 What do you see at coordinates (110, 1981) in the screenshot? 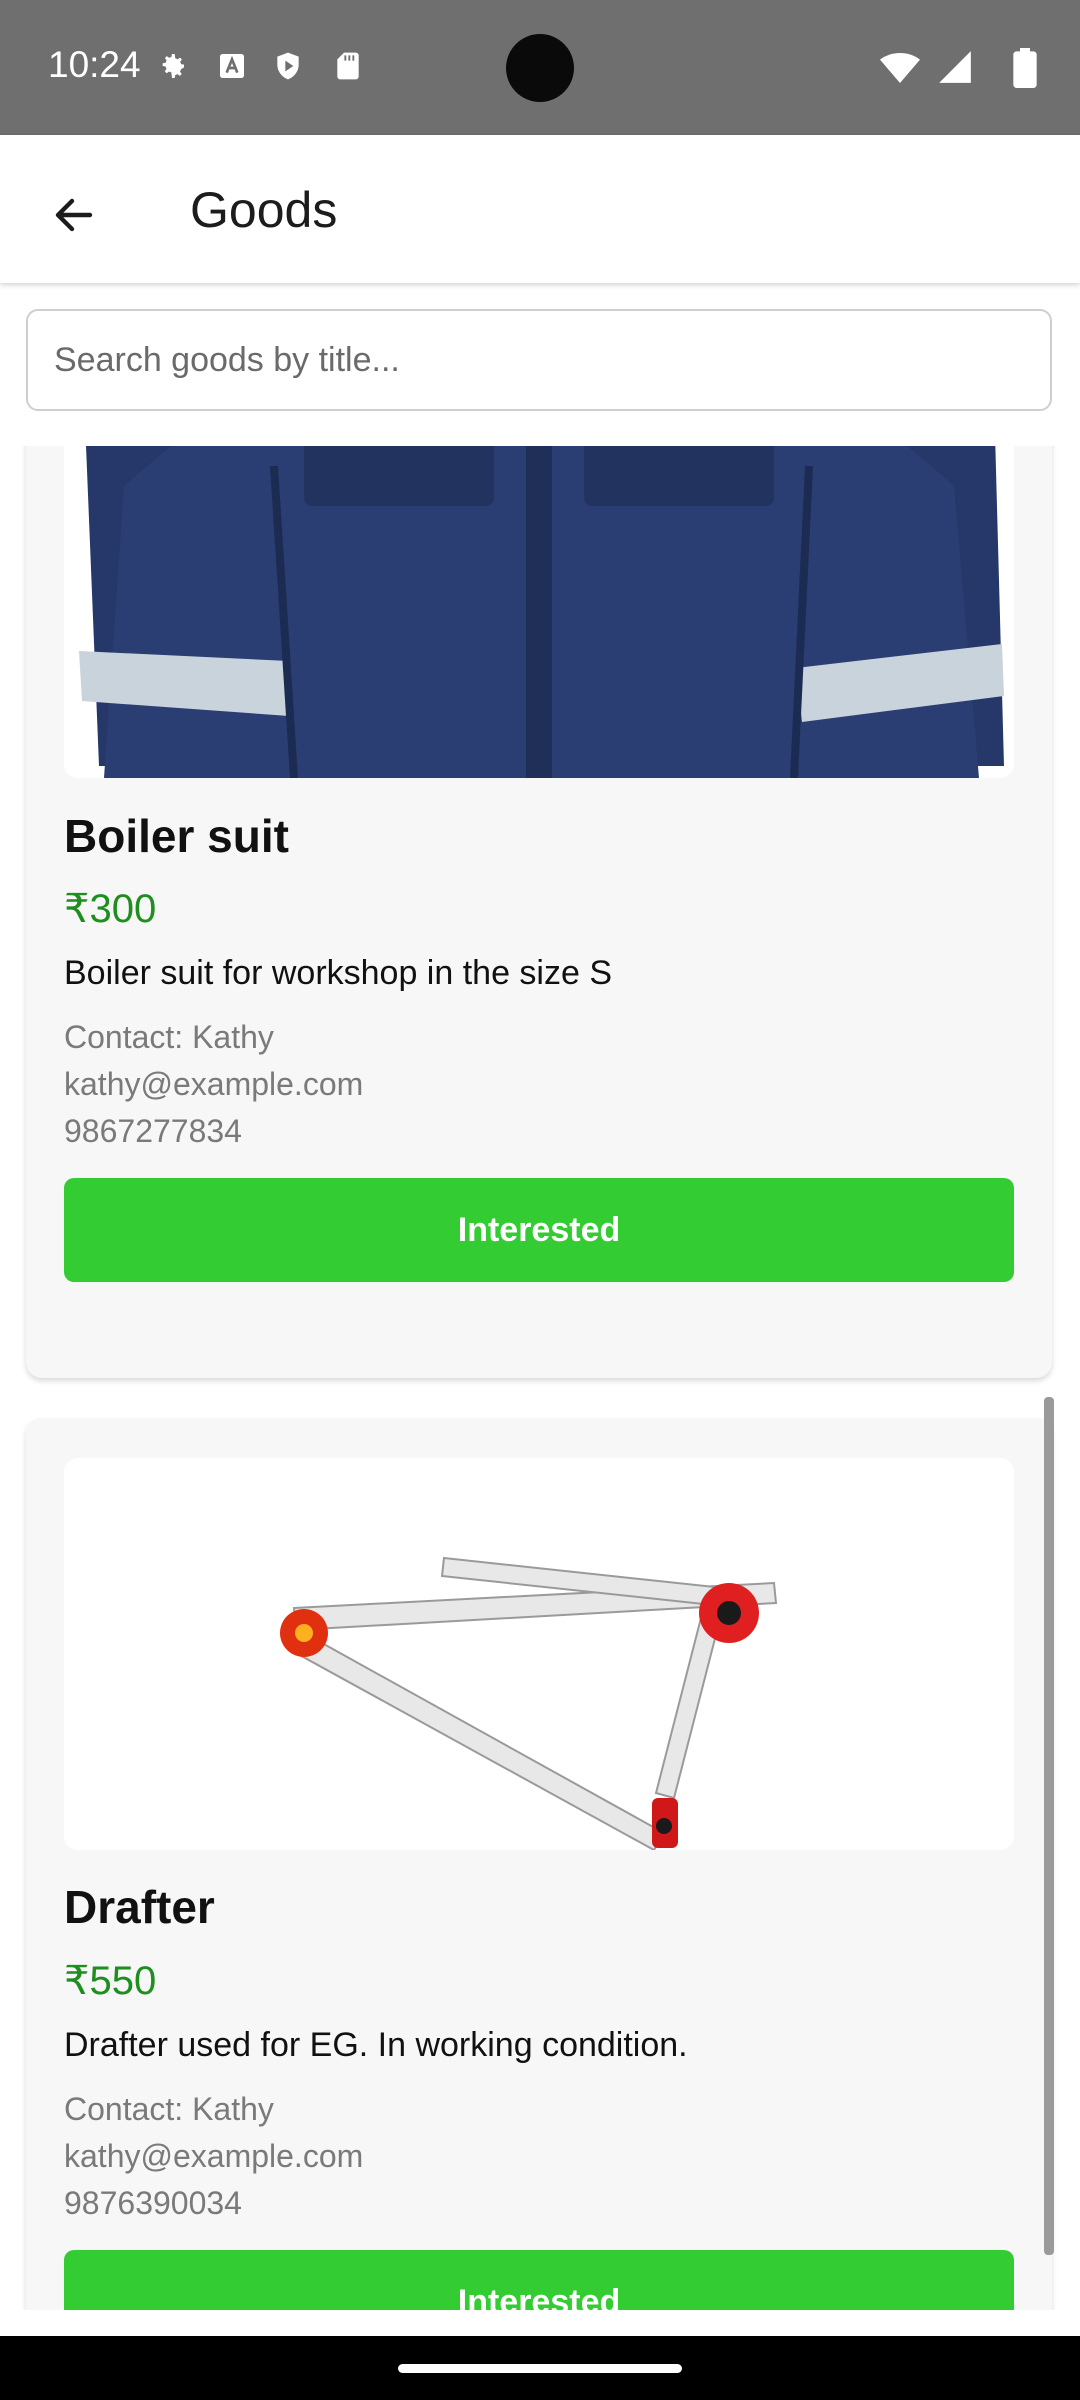
I see `goods-price: ₹550` at bounding box center [110, 1981].